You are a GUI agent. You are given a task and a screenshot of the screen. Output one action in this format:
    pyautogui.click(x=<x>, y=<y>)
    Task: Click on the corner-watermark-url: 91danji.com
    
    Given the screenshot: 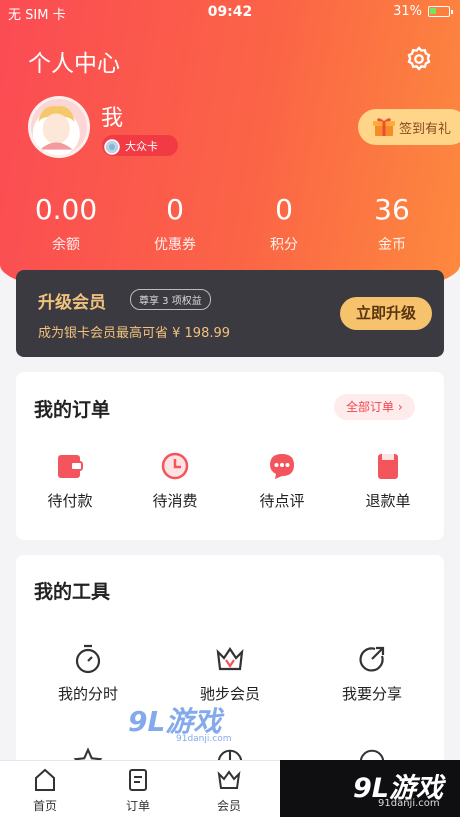 What is the action you would take?
    pyautogui.click(x=409, y=803)
    